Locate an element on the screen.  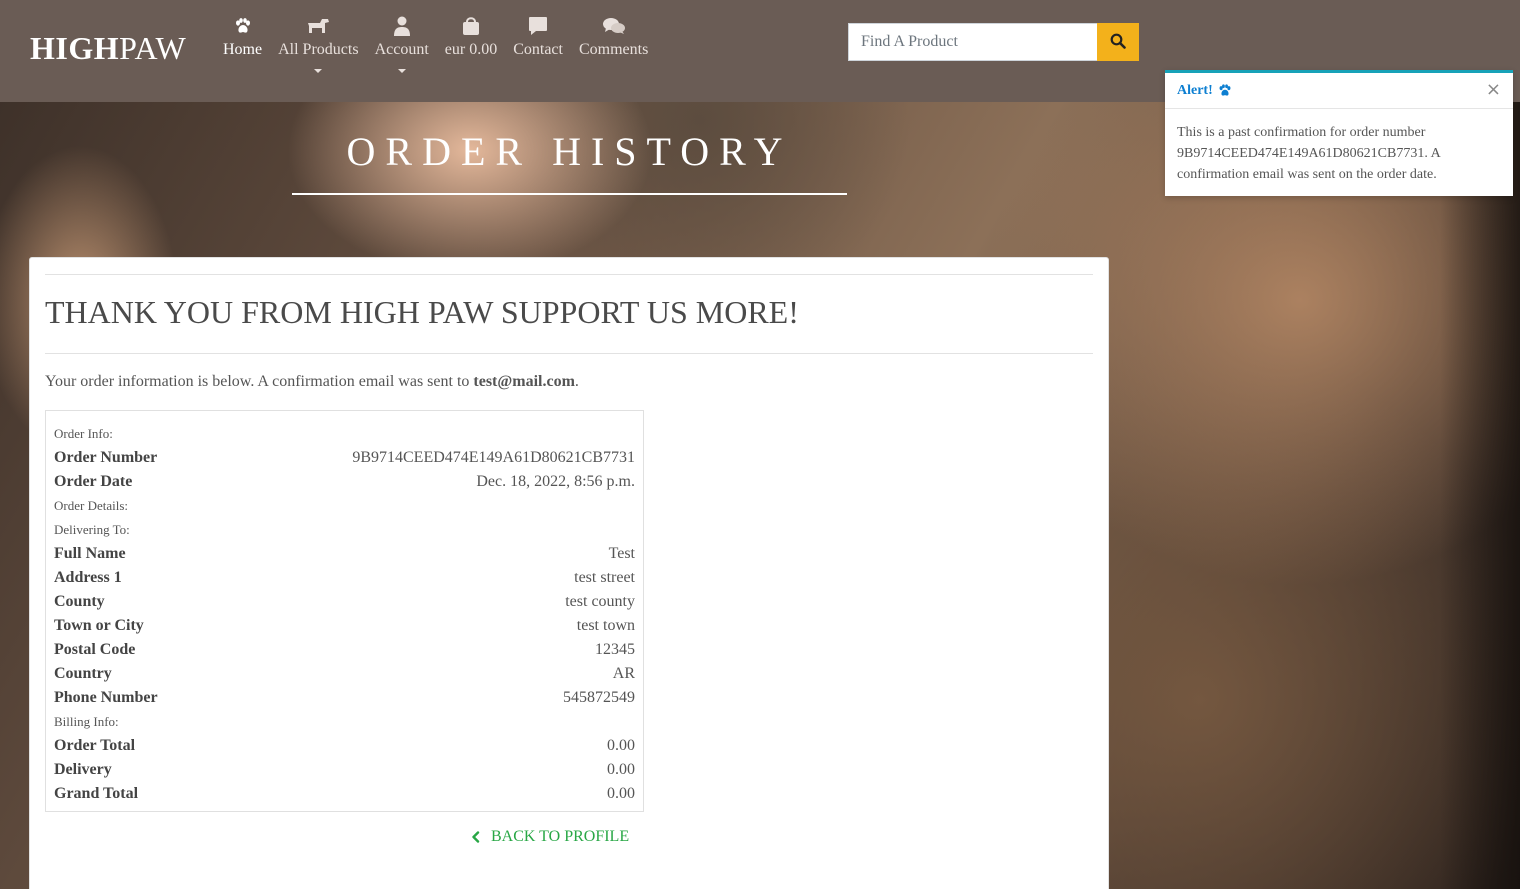
toast-title: Alert! is located at coordinates (1204, 91).